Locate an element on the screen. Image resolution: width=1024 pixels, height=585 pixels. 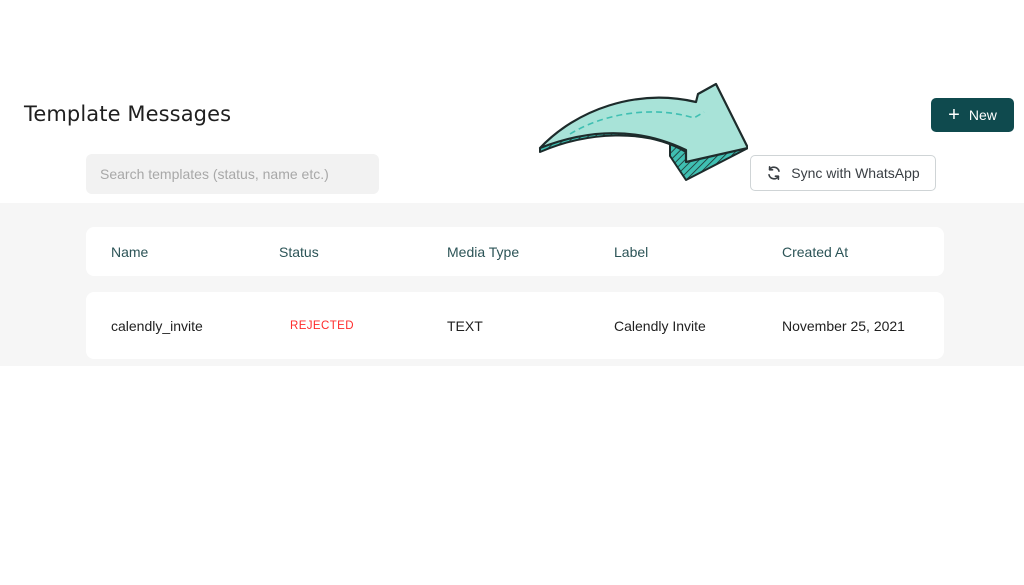
column-header-created-at: Created At is located at coordinates (815, 251).